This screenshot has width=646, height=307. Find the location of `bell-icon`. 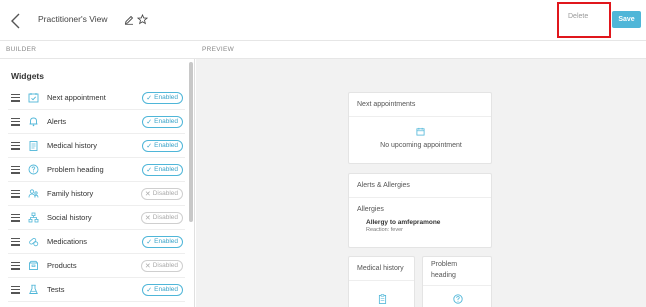

bell-icon is located at coordinates (33, 122).